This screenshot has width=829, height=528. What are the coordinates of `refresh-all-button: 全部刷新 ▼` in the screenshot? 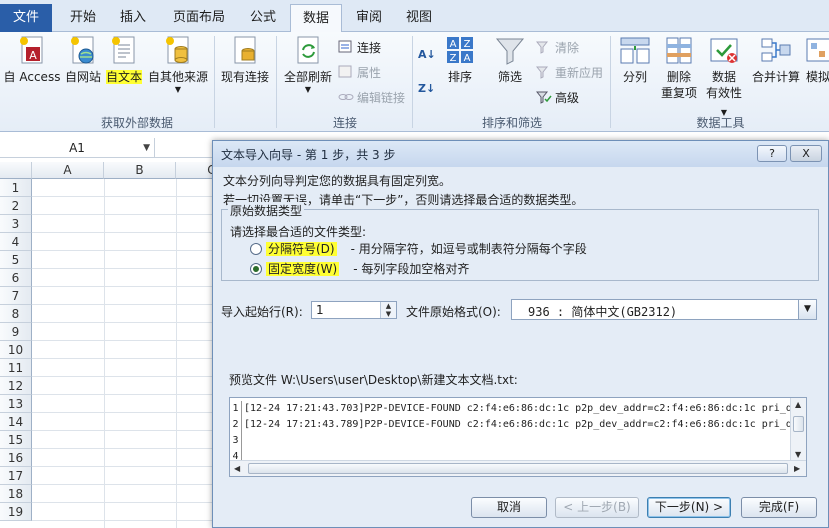 It's located at (308, 65).